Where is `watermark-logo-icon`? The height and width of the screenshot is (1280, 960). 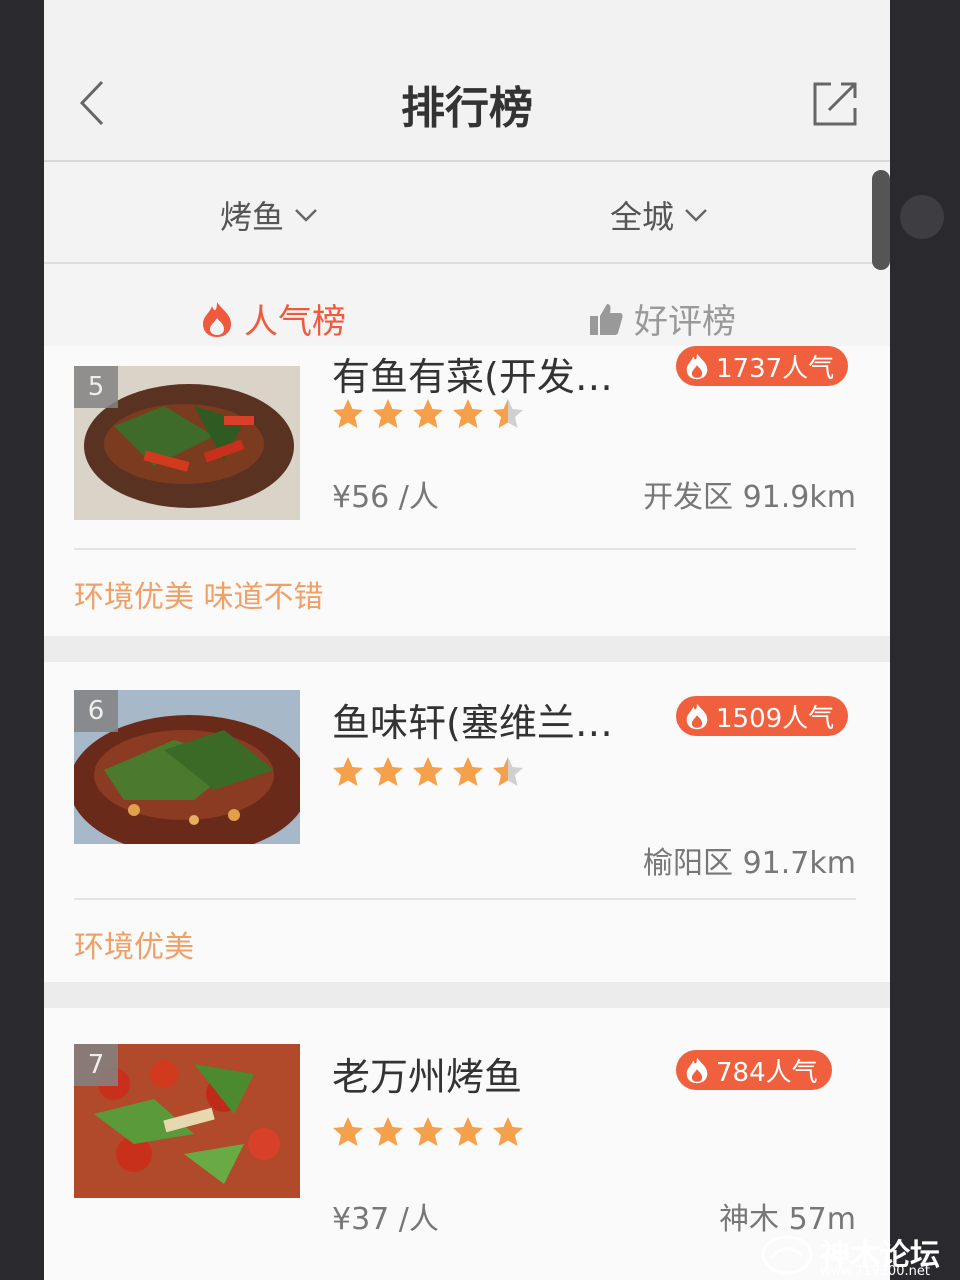
watermark-logo-icon is located at coordinates (787, 1255).